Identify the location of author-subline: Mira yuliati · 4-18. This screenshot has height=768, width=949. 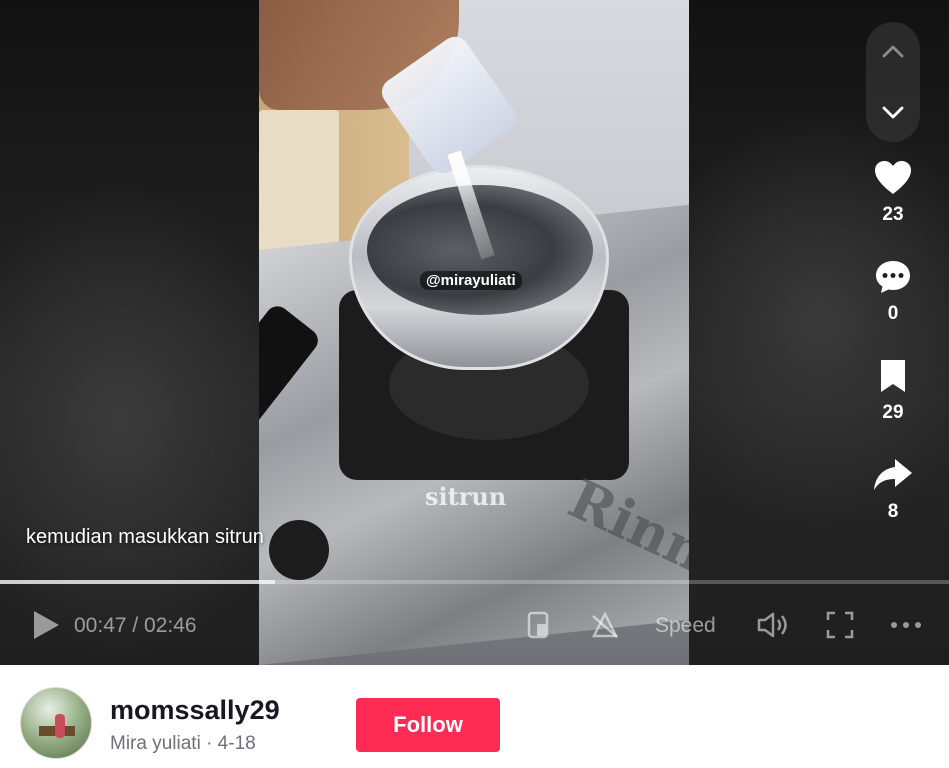
(183, 743).